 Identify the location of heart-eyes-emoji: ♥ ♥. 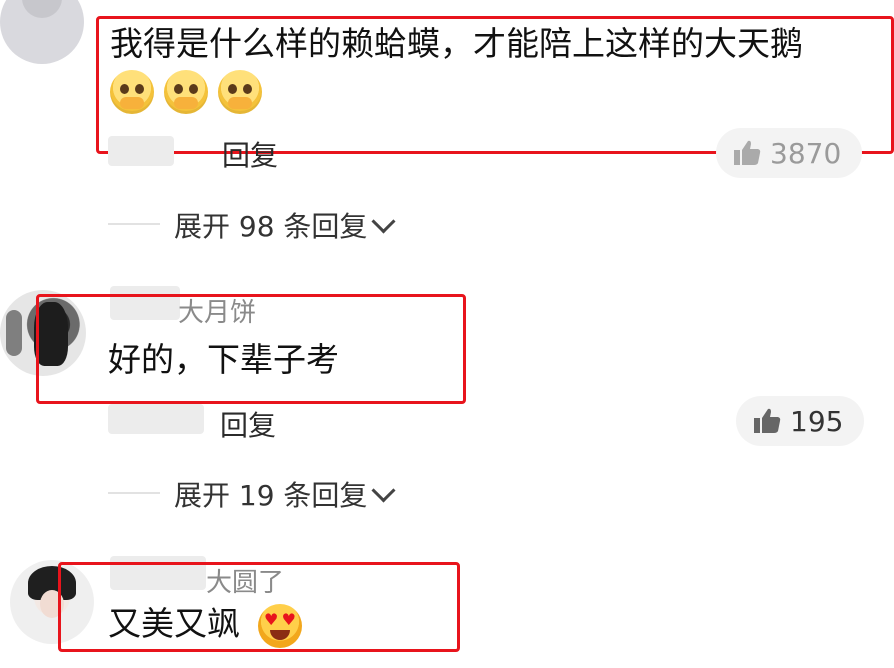
(280, 626).